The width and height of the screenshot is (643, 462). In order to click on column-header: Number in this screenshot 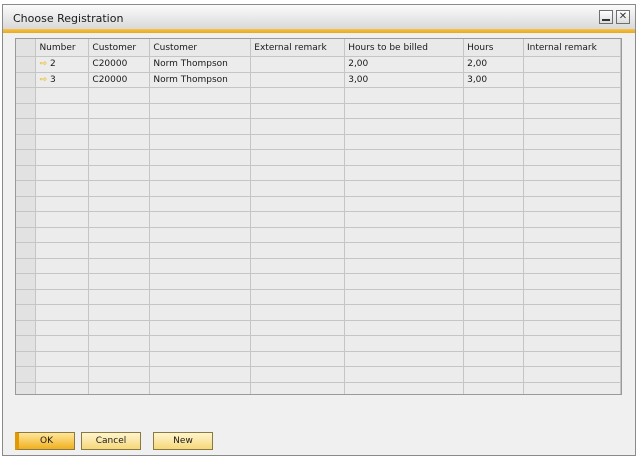, I will do `click(62, 48)`.